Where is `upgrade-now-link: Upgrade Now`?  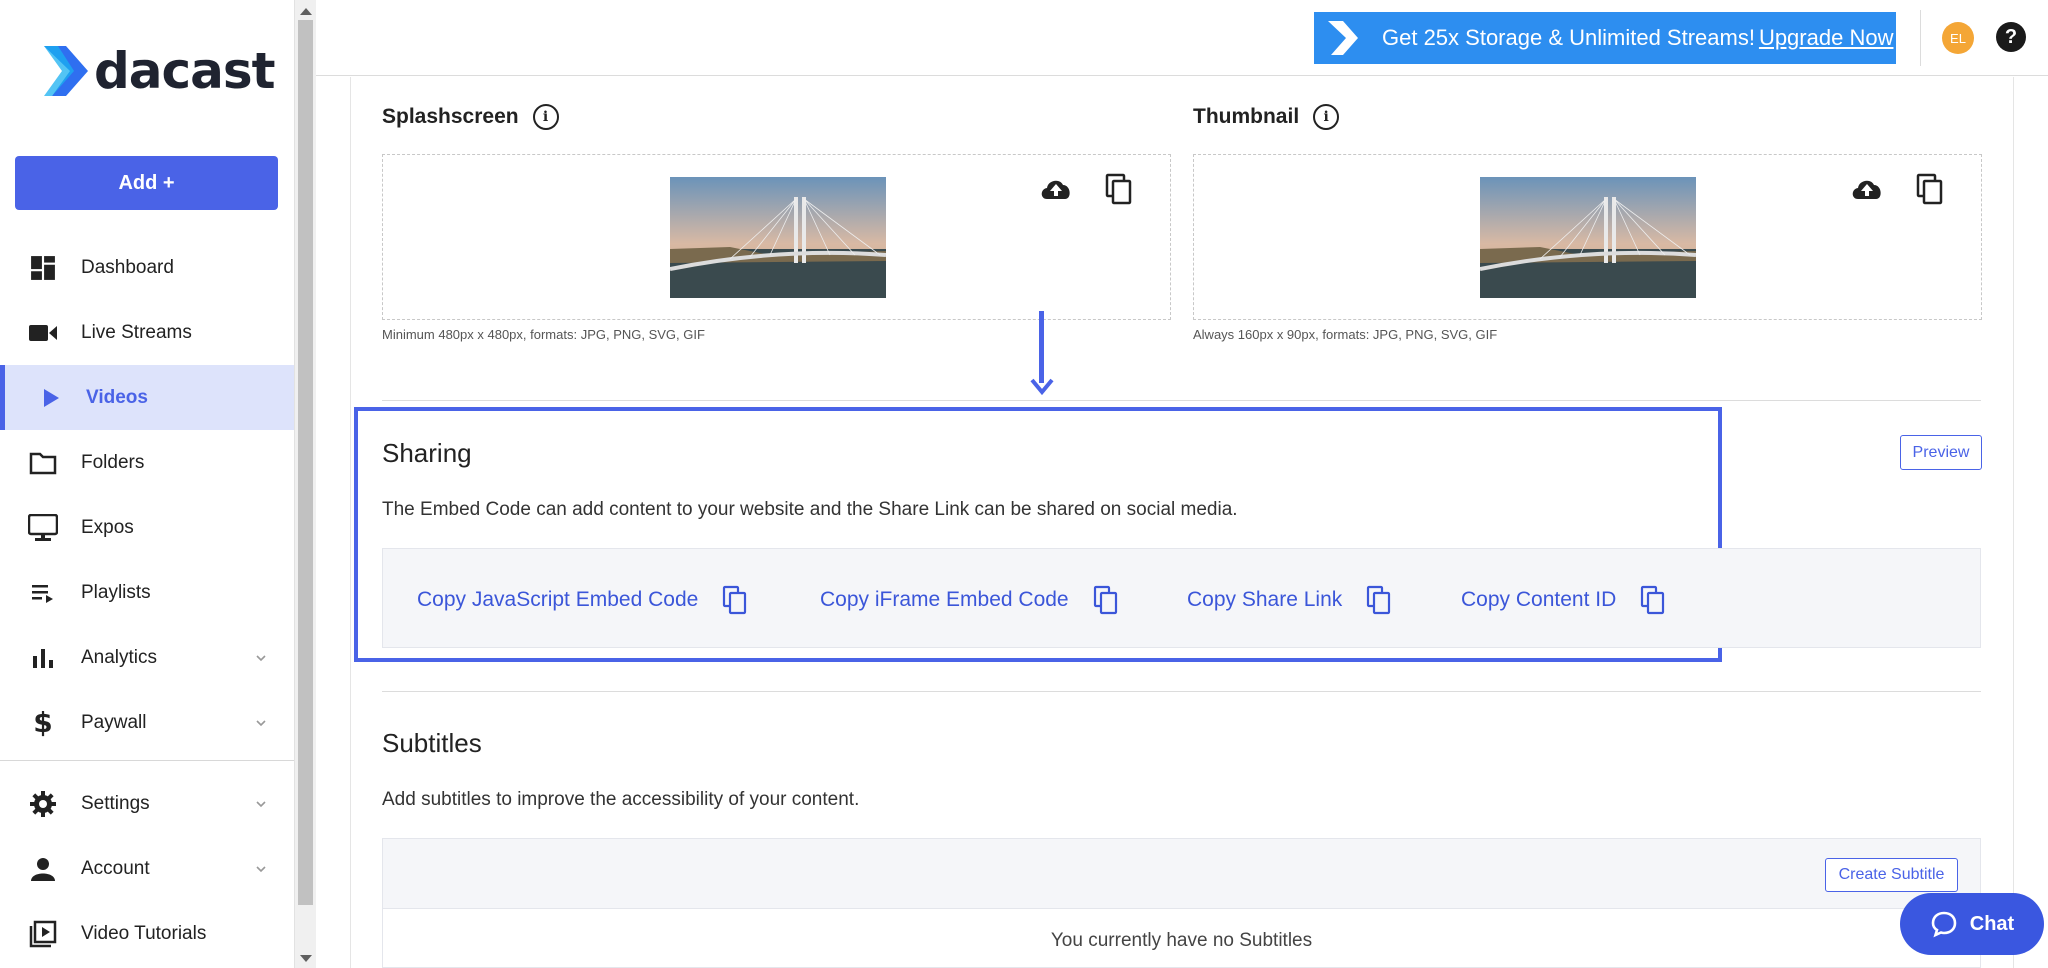 upgrade-now-link: Upgrade Now is located at coordinates (1826, 38).